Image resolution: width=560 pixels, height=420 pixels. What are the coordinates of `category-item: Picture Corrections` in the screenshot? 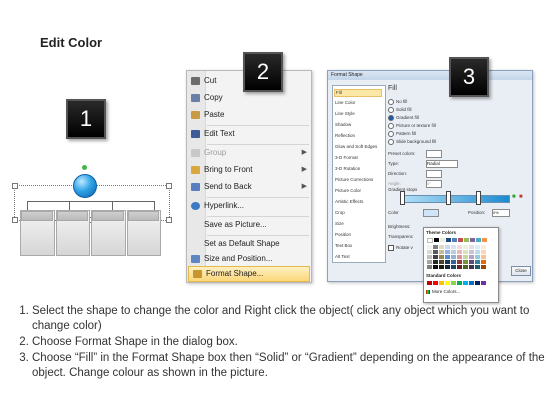 It's located at (354, 179).